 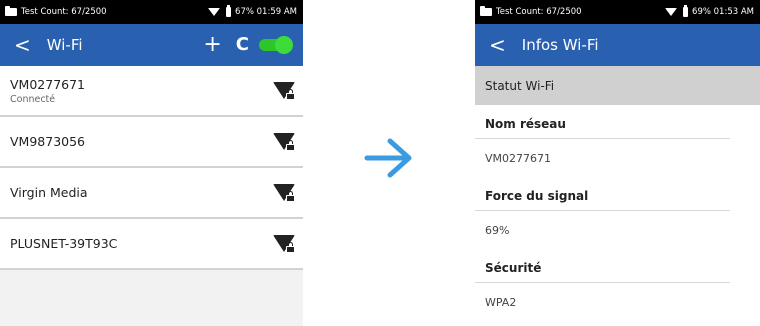 What do you see at coordinates (276, 45) in the screenshot?
I see `wifi-toggle-switch` at bounding box center [276, 45].